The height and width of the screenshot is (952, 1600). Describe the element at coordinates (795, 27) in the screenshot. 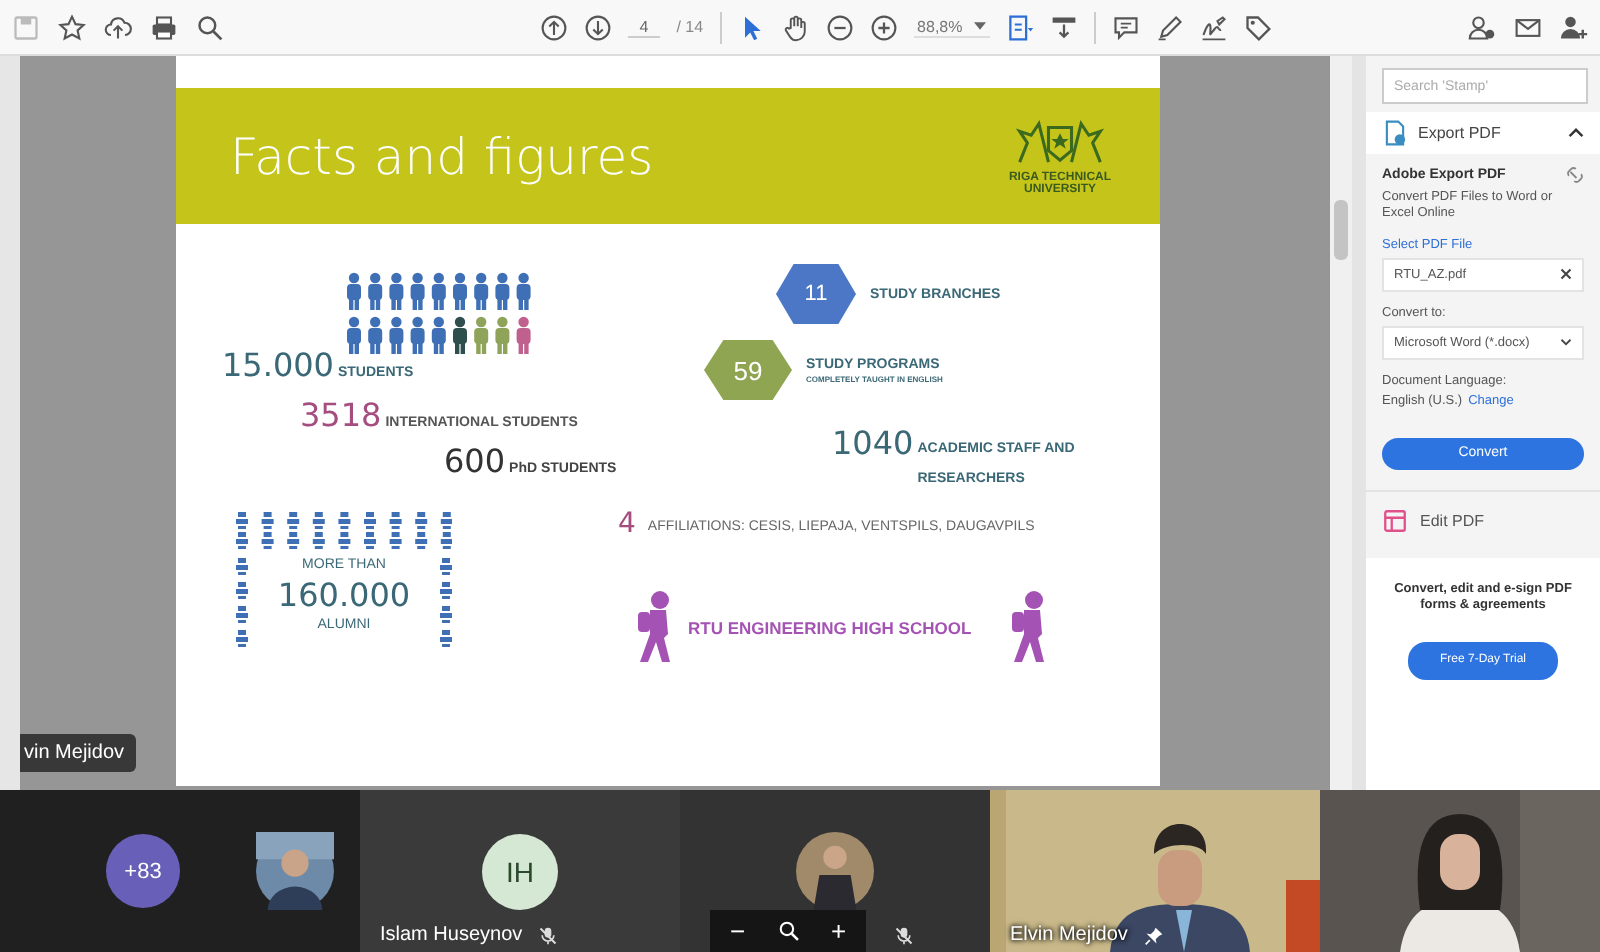

I see `hand-icon` at that location.